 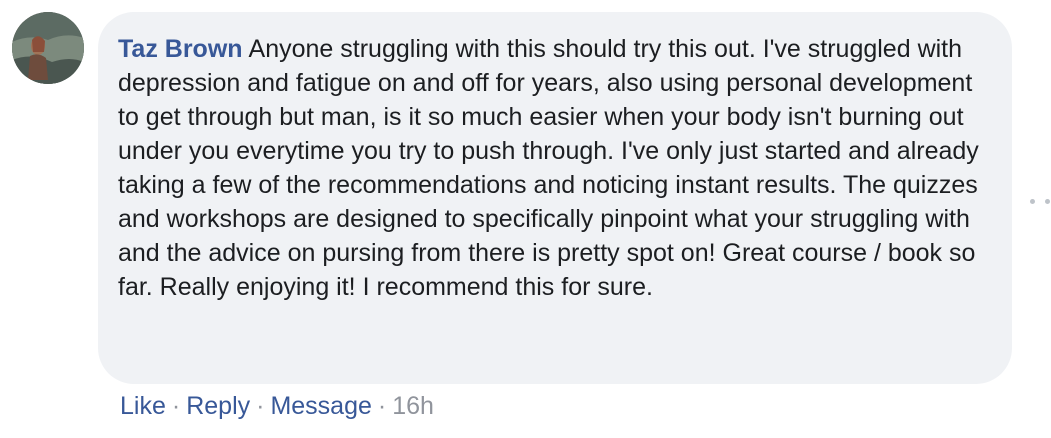 What do you see at coordinates (143, 406) in the screenshot?
I see `like-link: Like` at bounding box center [143, 406].